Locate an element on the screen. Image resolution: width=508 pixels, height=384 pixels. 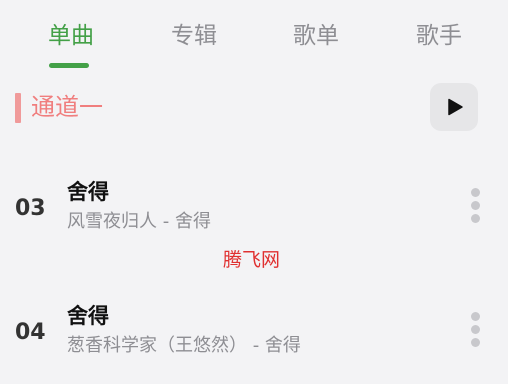
tab-albums: 专辑 is located at coordinates (194, 36).